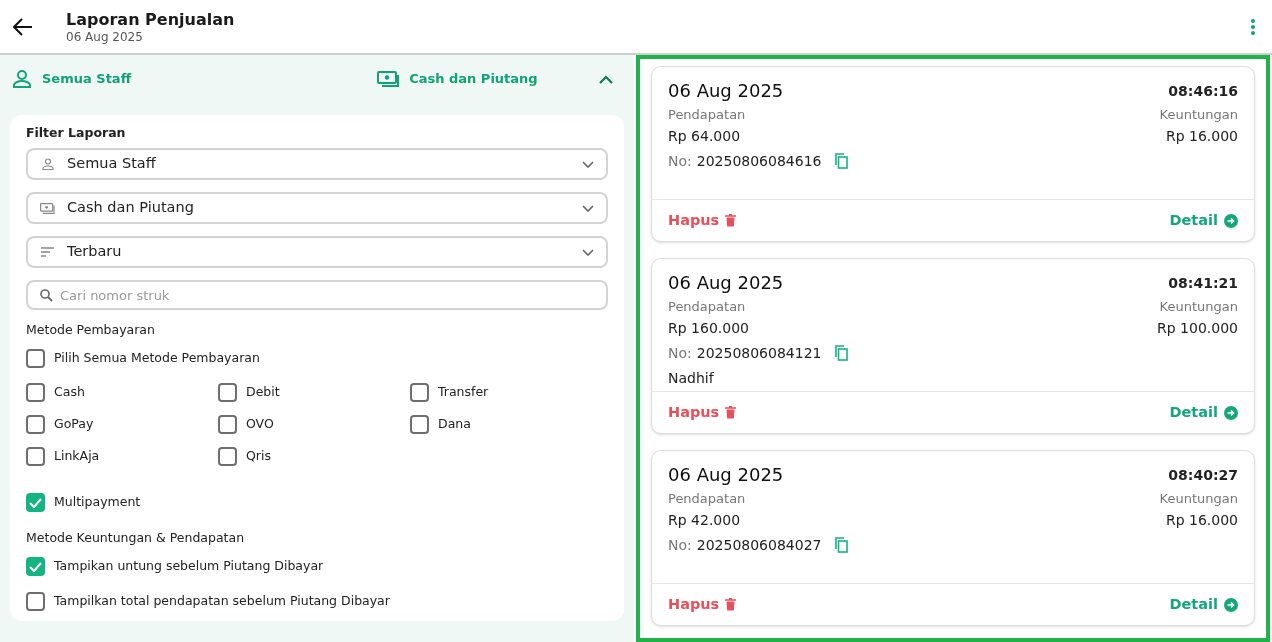 This screenshot has width=1272, height=642. I want to click on sort-icon, so click(47, 252).